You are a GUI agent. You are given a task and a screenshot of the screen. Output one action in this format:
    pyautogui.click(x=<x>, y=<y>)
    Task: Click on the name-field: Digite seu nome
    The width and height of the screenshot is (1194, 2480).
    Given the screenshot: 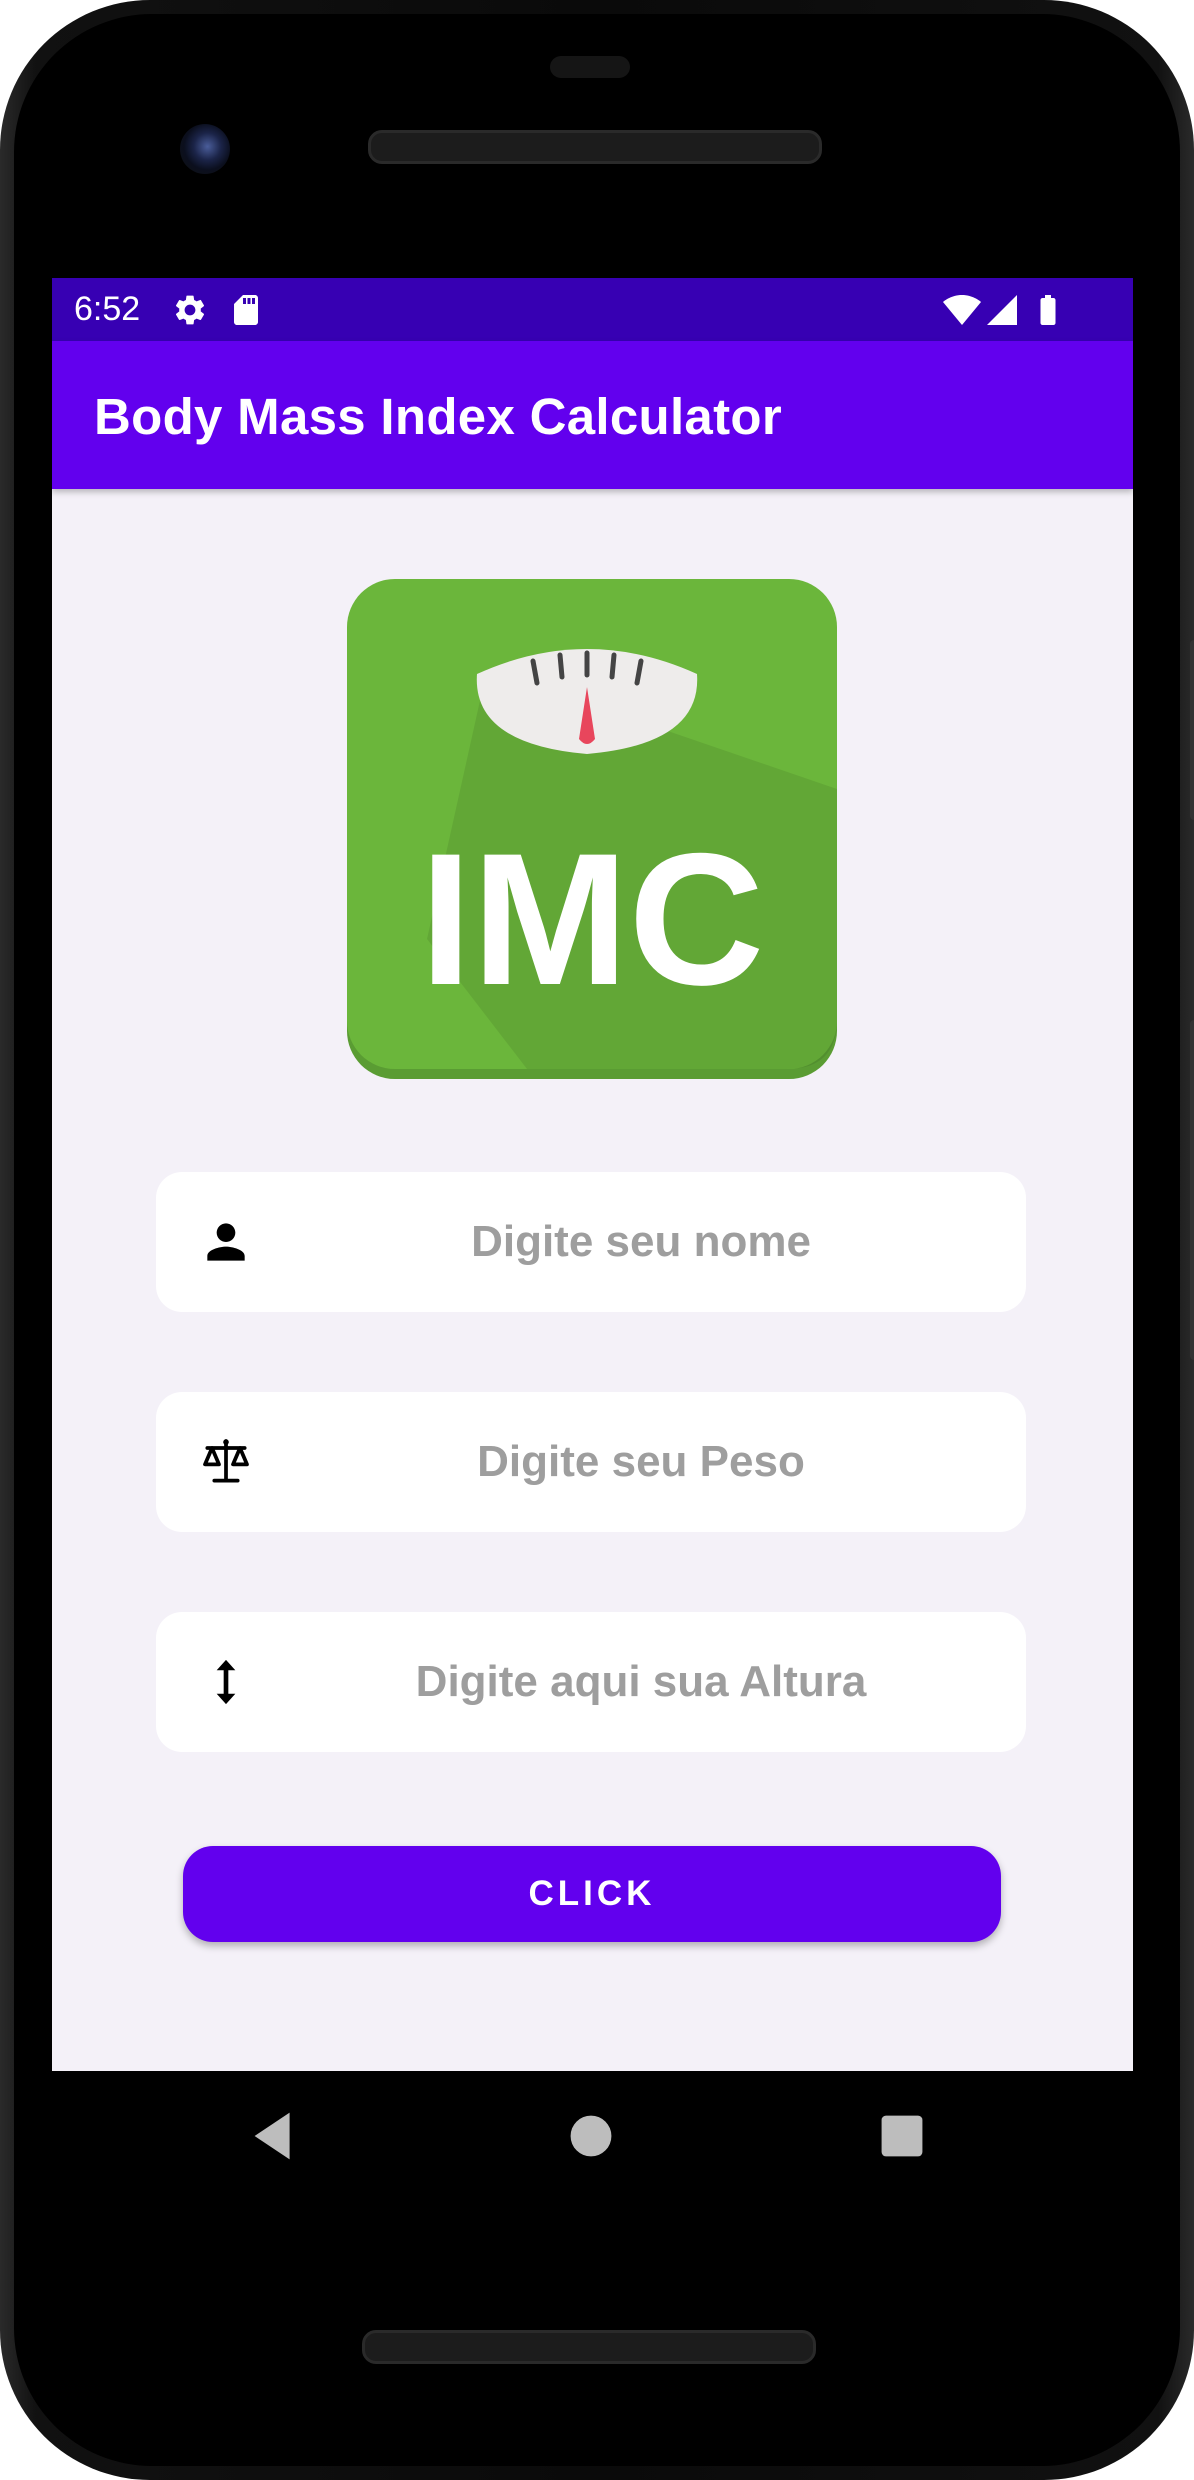 What is the action you would take?
    pyautogui.click(x=591, y=1242)
    